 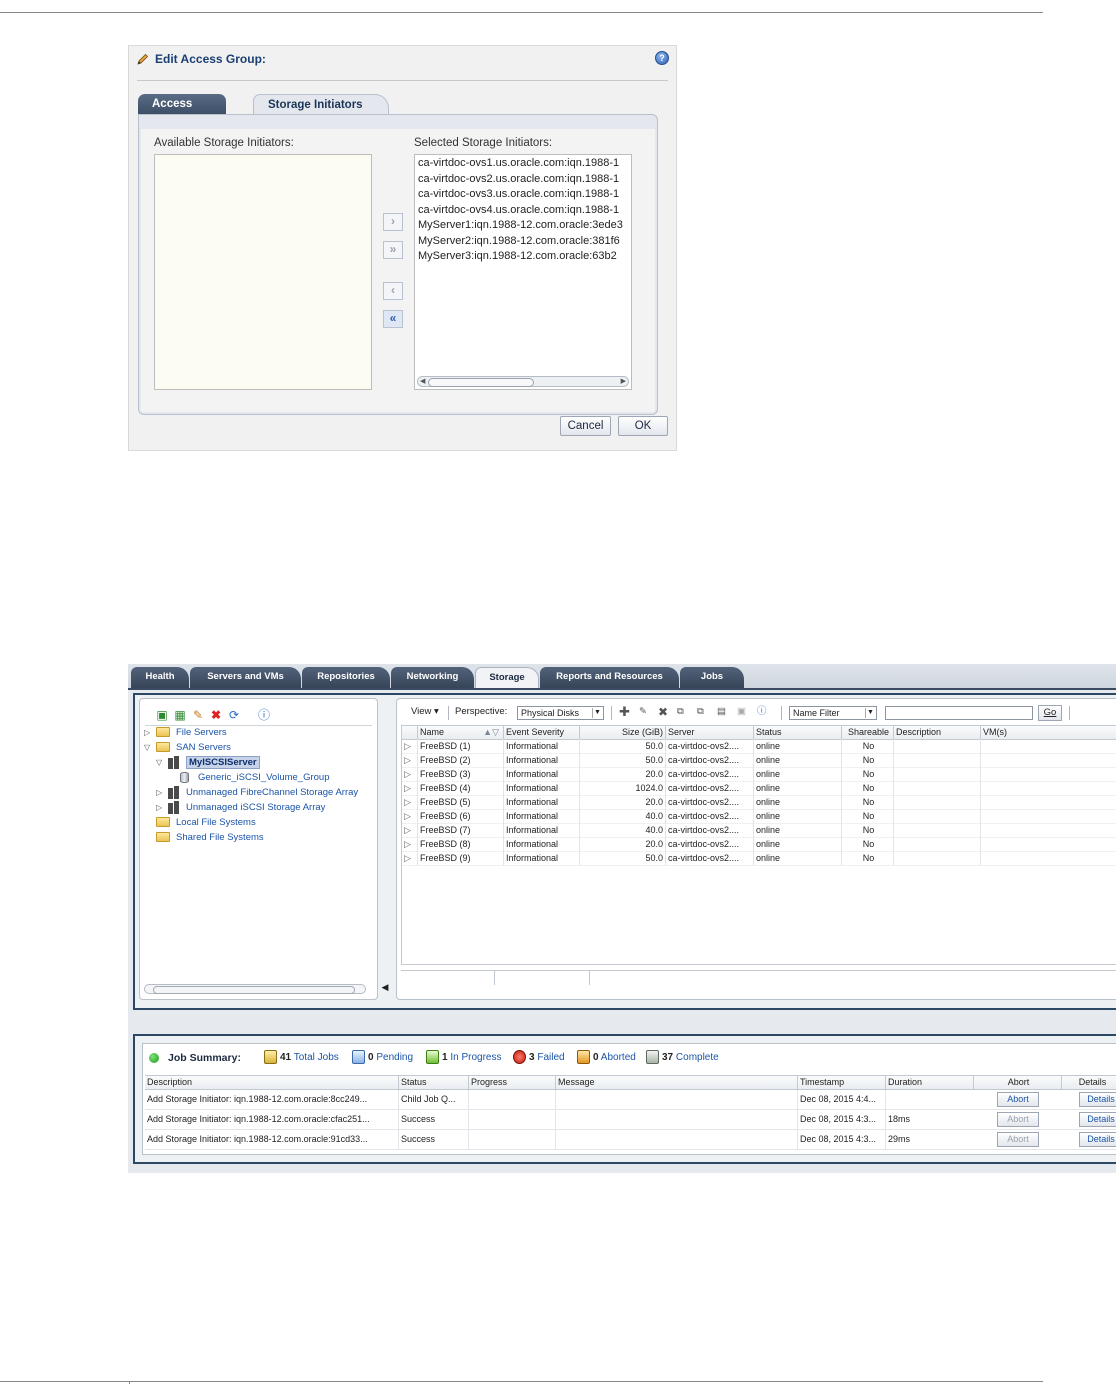 I want to click on selected-initiator-item: ca-virtdoc-ovs4.us.oracle.com:iqn.1988-1, so click(x=523, y=211).